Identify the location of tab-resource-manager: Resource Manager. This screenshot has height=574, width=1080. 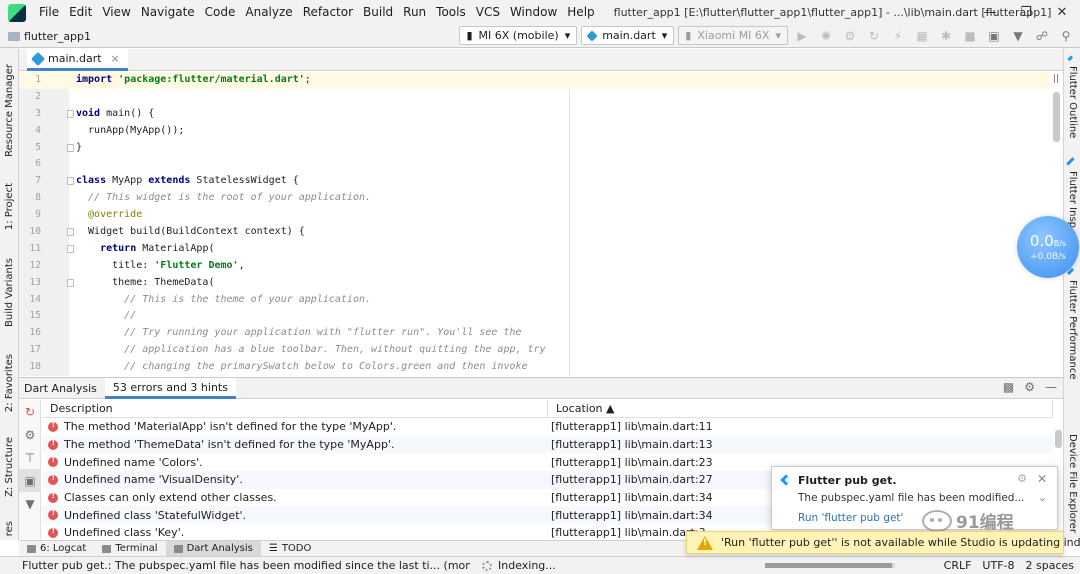
(9, 110).